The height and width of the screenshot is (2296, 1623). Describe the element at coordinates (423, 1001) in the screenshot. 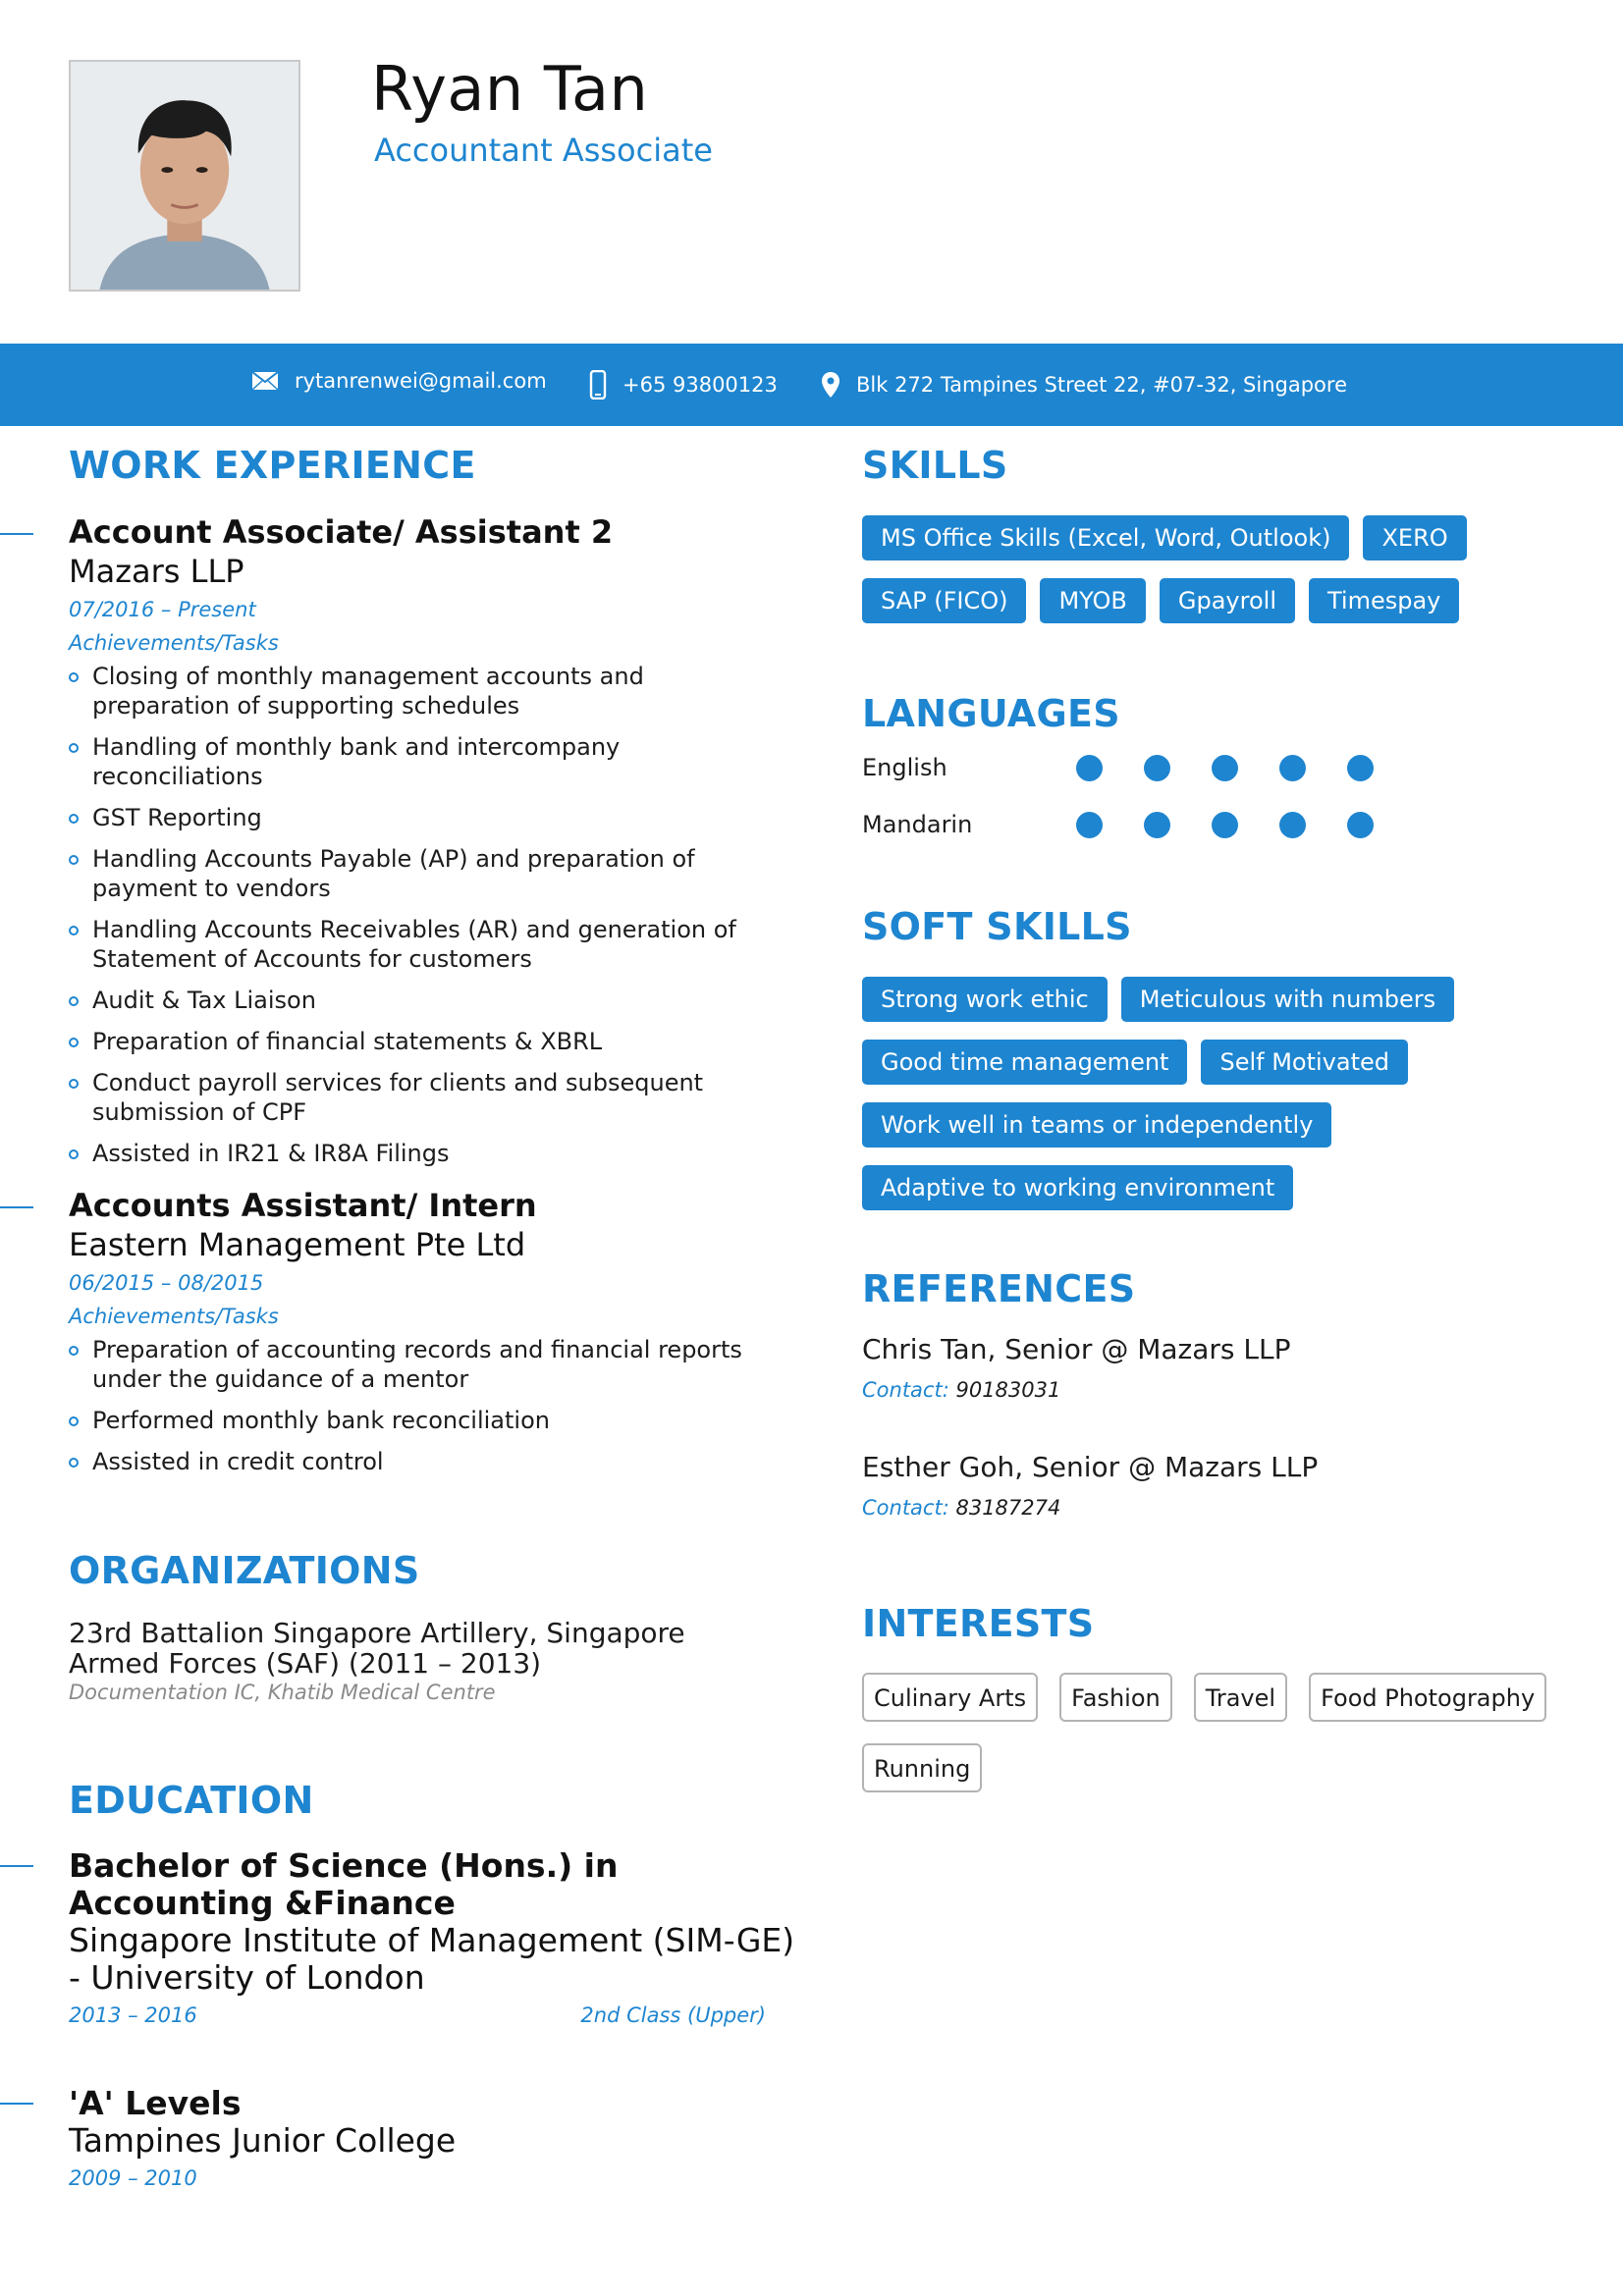

I see `task-item: Audit & Tax Liaison` at that location.